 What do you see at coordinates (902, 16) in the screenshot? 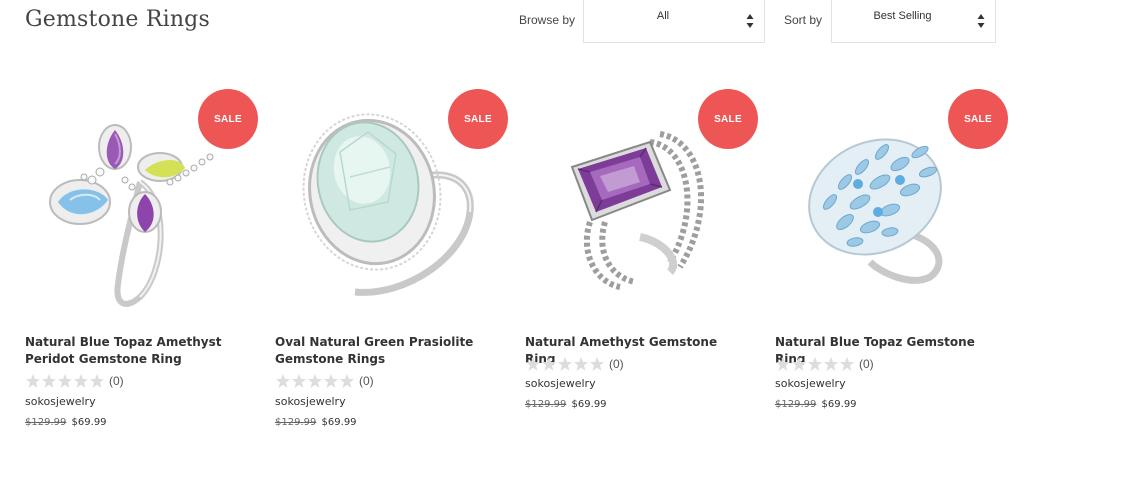
I see `sort-by-value: Best Selling` at bounding box center [902, 16].